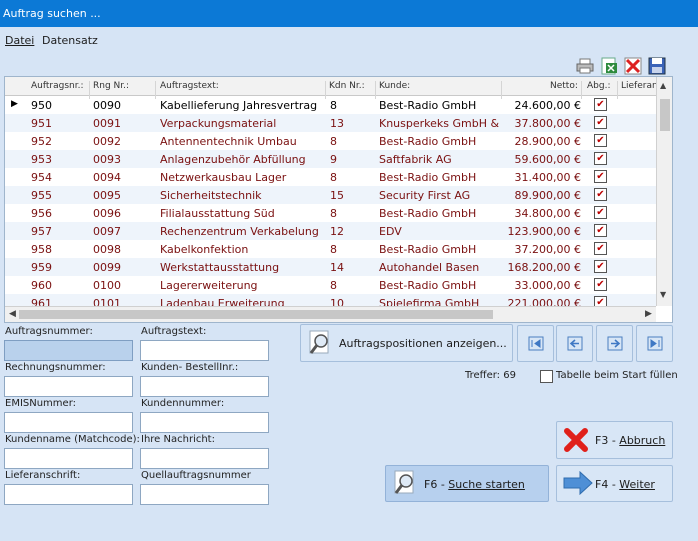 The height and width of the screenshot is (541, 698). I want to click on cell-netto: 33.000,00 €, so click(548, 285).